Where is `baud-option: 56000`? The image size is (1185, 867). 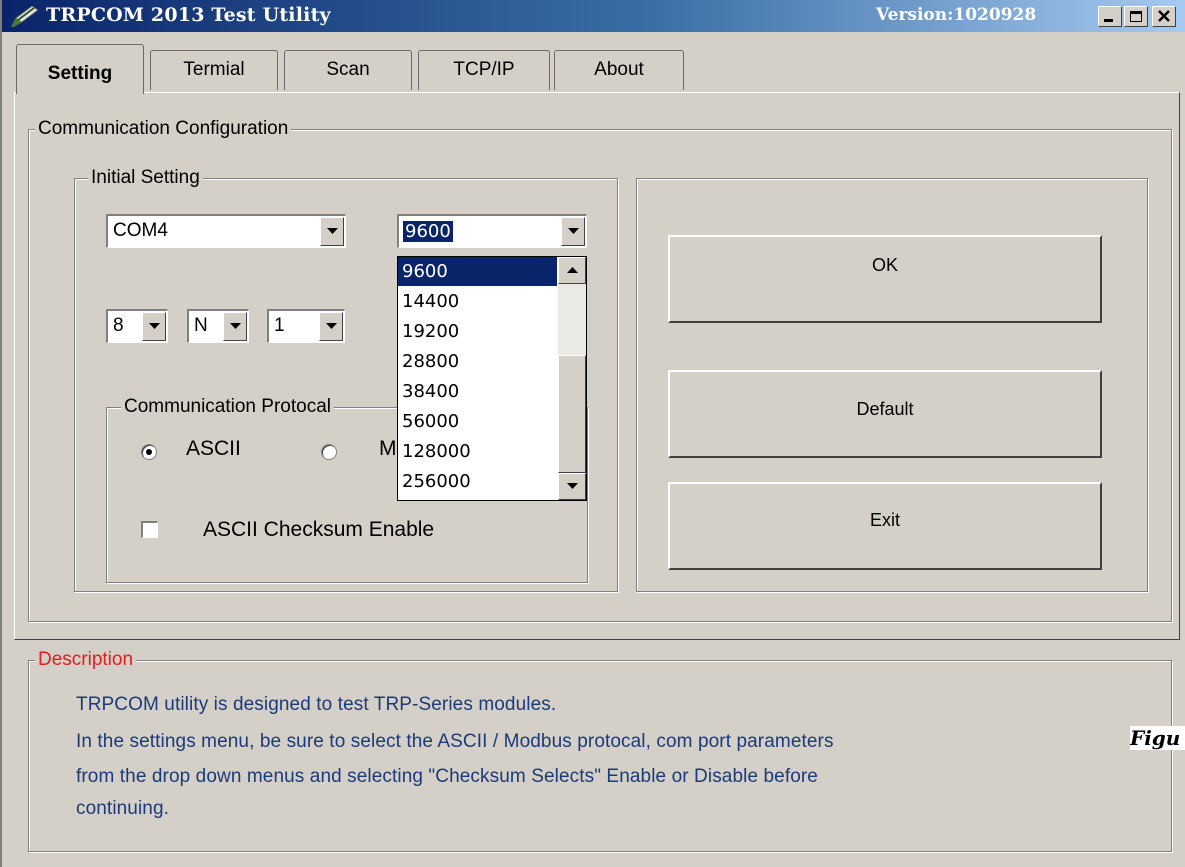 baud-option: 56000 is located at coordinates (477, 421).